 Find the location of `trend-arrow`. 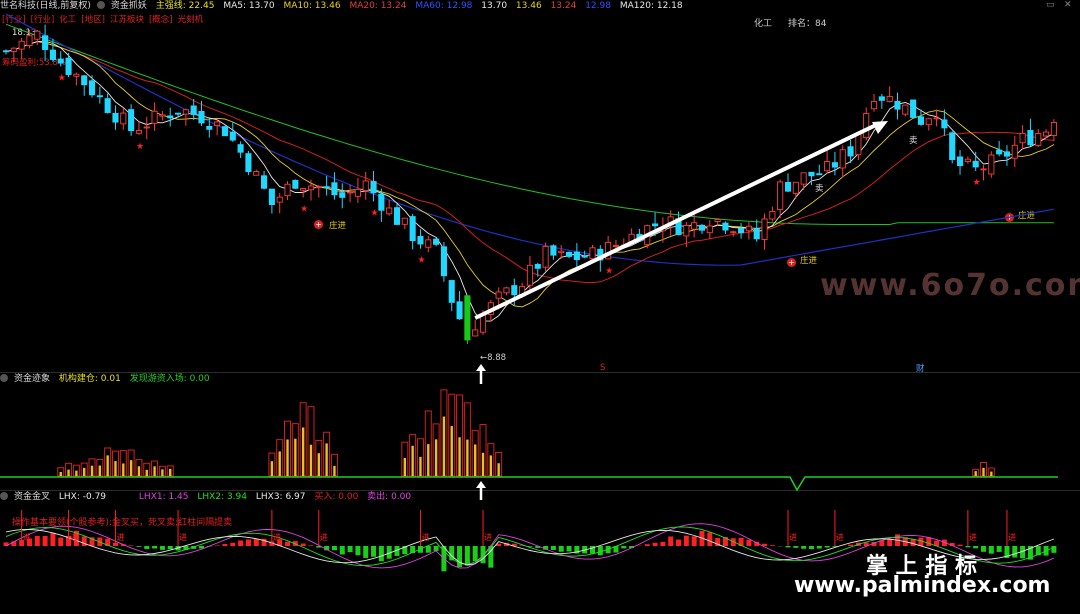

trend-arrow is located at coordinates (676, 221).